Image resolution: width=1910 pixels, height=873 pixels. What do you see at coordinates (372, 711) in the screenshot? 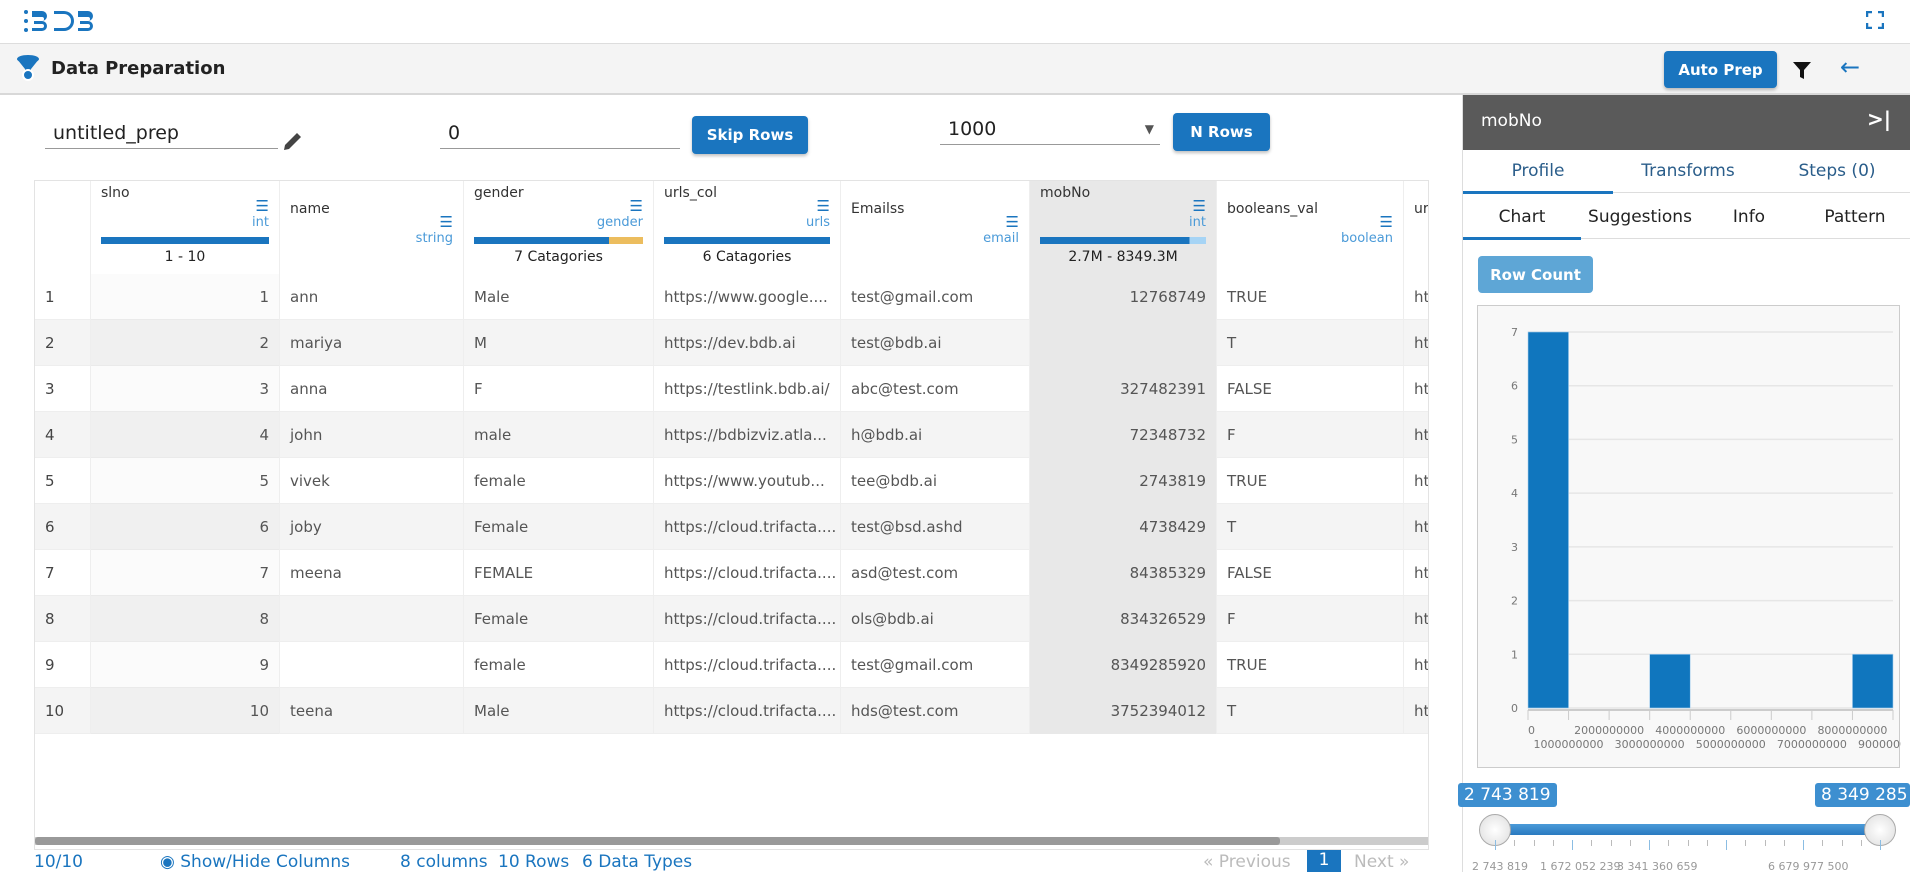
I see `table-cell: teena` at bounding box center [372, 711].